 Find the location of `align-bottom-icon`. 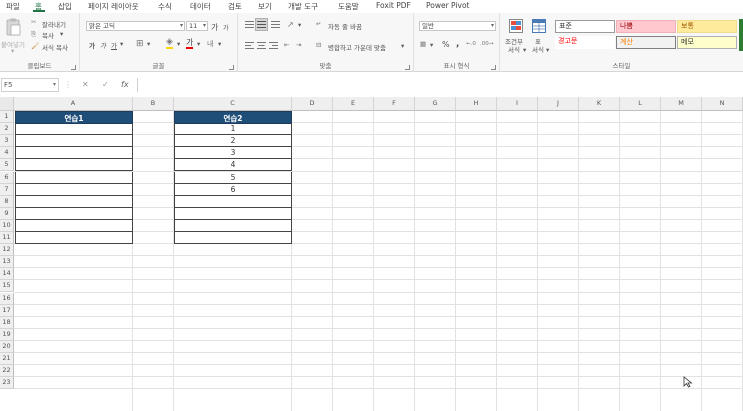

align-bottom-icon is located at coordinates (275, 24).